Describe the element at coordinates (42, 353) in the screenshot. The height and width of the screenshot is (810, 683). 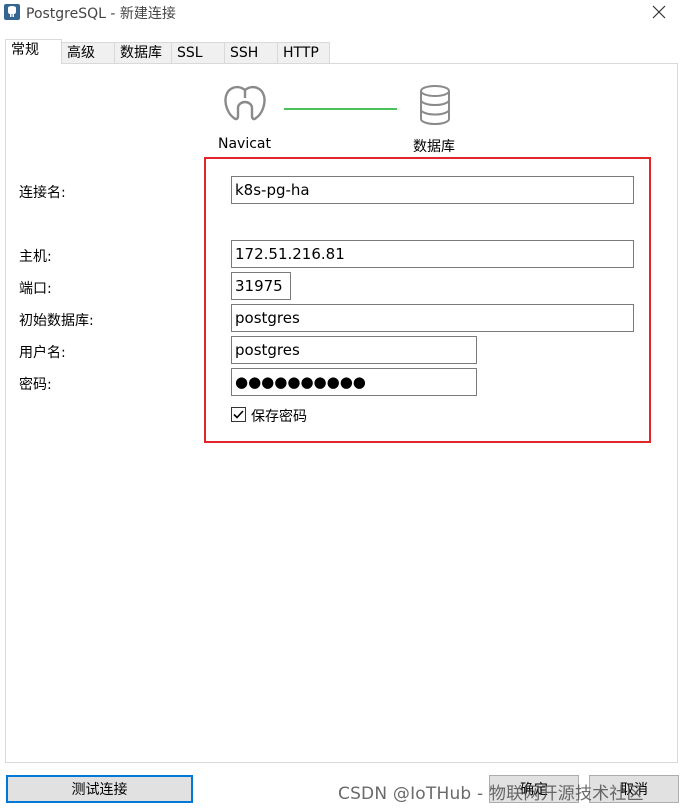
I see `username-label: 用户名:` at that location.